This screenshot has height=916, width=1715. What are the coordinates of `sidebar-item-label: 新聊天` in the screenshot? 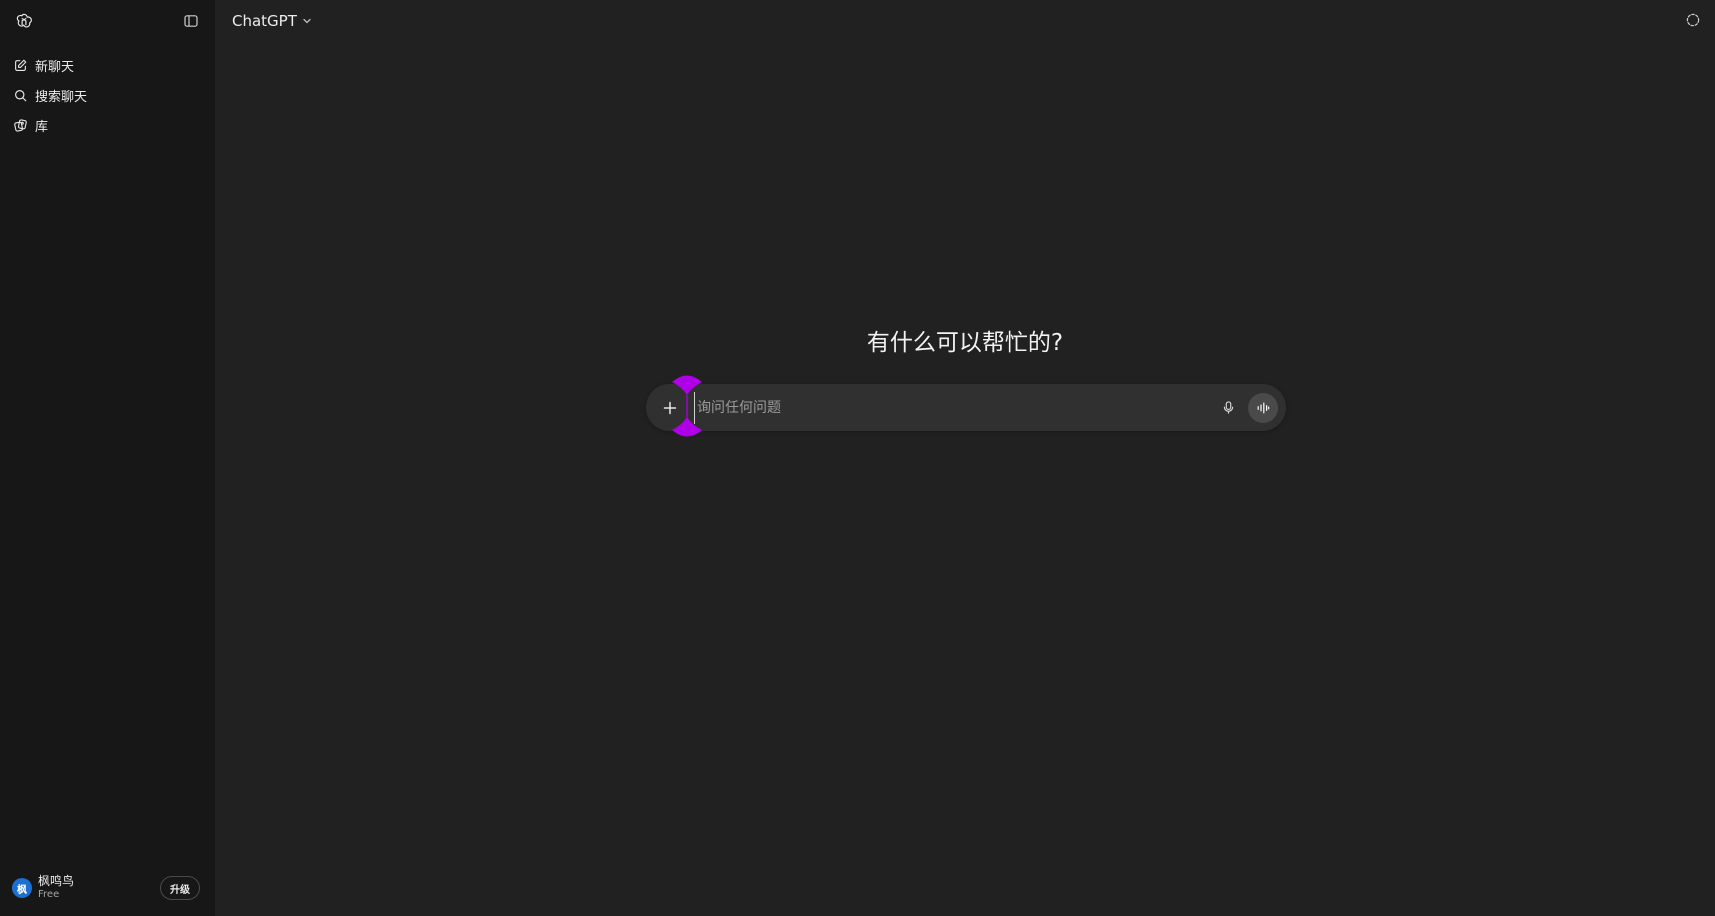 It's located at (55, 67).